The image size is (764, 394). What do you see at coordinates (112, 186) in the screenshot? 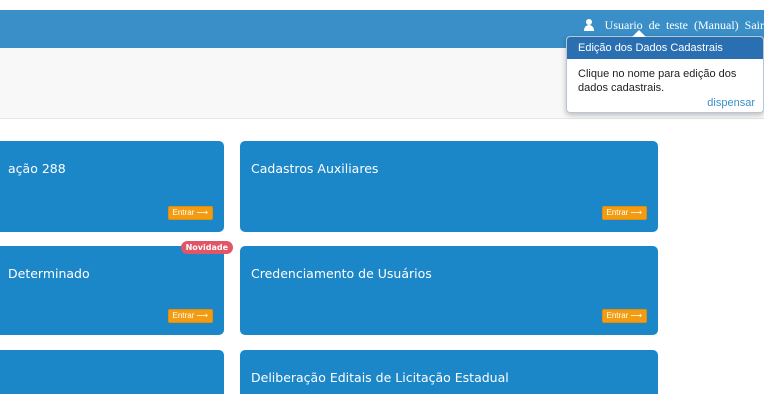
I see `module-card: ação 288 Entrar ⟶` at bounding box center [112, 186].